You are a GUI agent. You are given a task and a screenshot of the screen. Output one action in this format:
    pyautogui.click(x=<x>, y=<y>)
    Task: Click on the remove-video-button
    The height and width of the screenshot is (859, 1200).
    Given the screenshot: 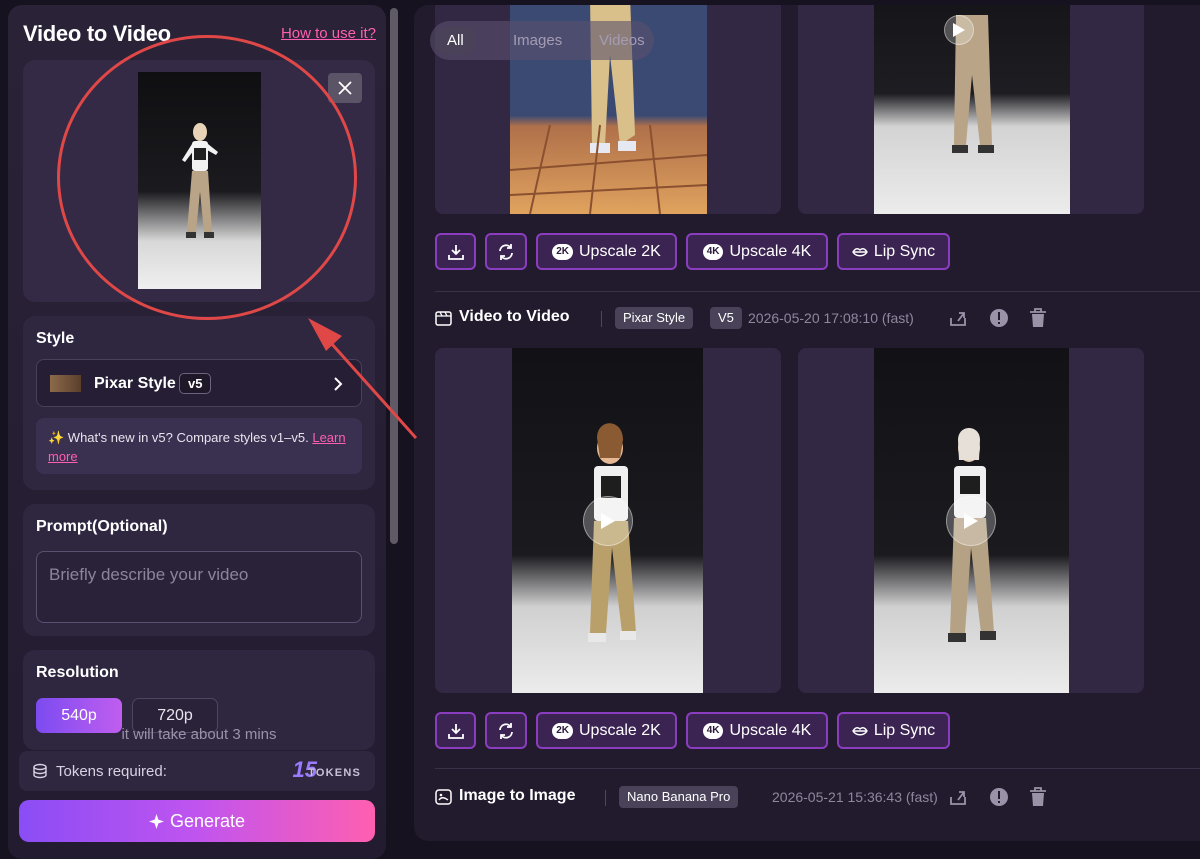 What is the action you would take?
    pyautogui.click(x=345, y=88)
    